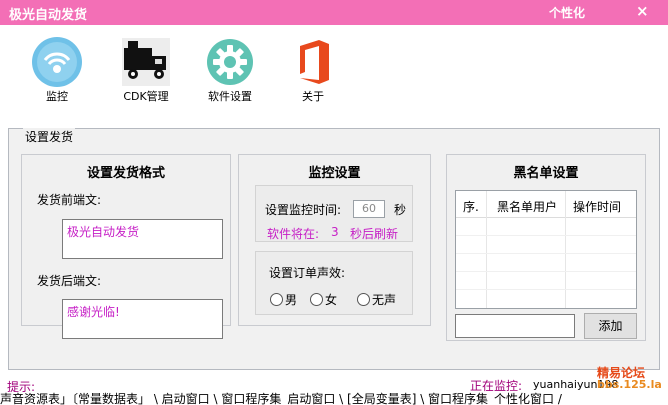 This screenshot has width=668, height=405. Describe the element at coordinates (142, 239) in the screenshot. I see `prefix-textarea: 极光自动发货` at that location.